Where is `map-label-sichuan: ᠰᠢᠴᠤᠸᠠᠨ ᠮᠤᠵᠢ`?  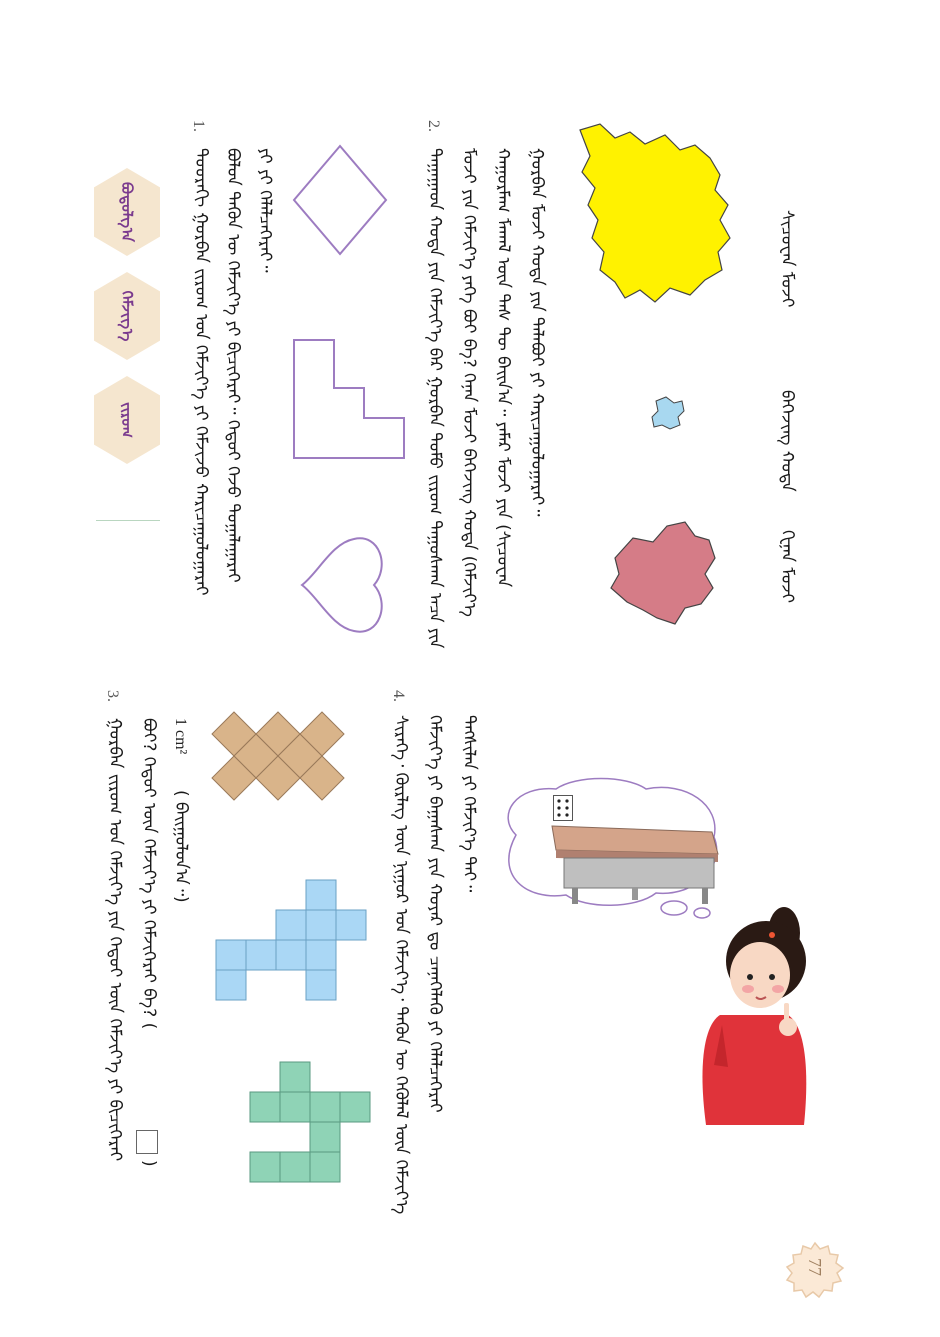 map-label-sichuan: ᠰᠢᠴᠤᠸᠠᠨ ᠮᠤᠵᠢ is located at coordinates (787, 259).